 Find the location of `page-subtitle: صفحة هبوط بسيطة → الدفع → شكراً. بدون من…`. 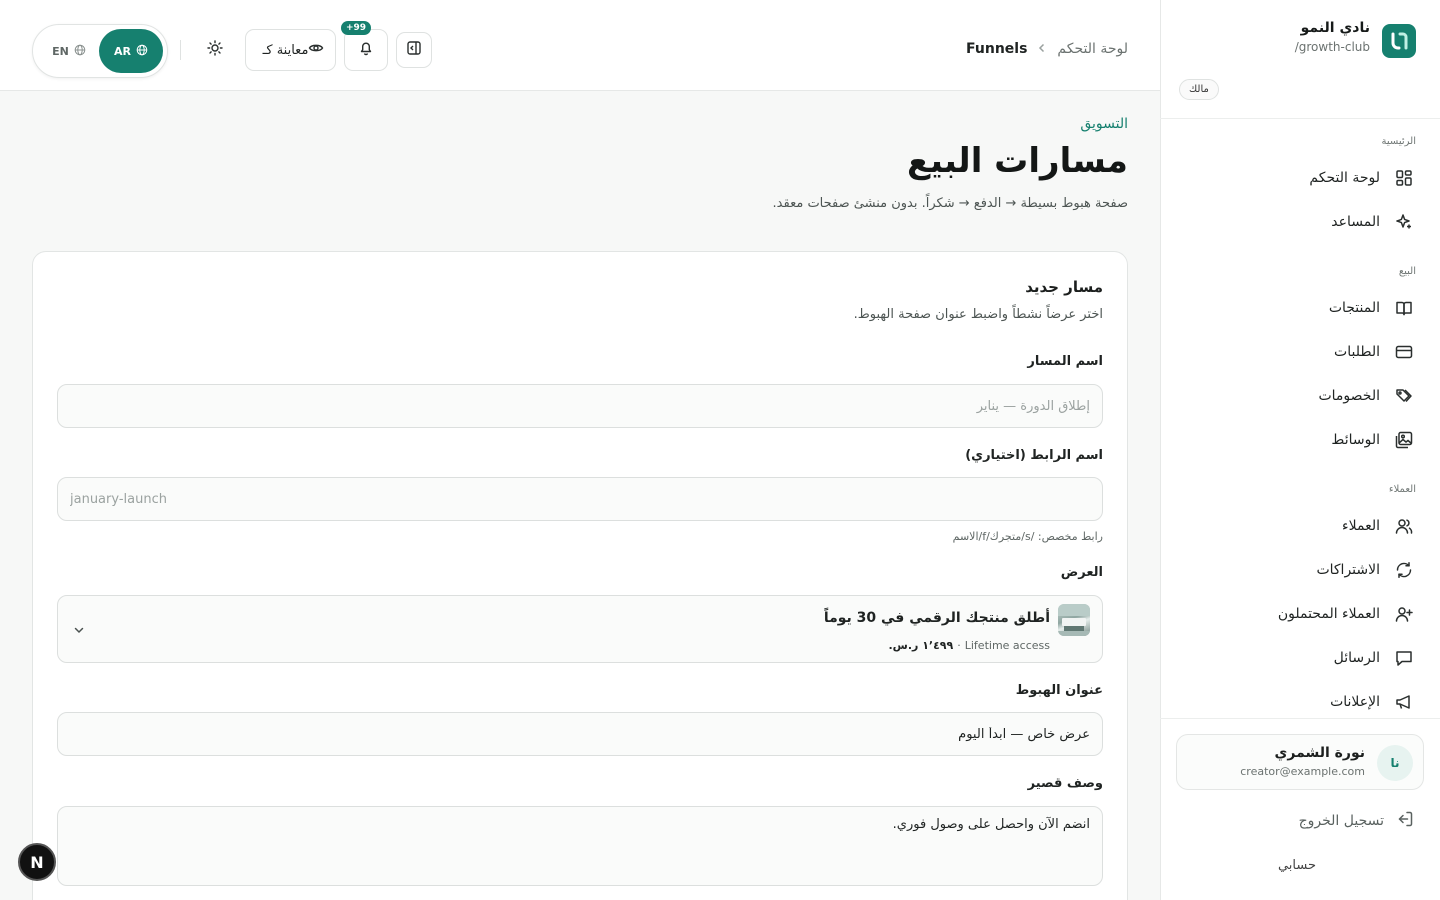

page-subtitle: صفحة هبوط بسيطة → الدفع → شكراً. بدون من… is located at coordinates (950, 203).